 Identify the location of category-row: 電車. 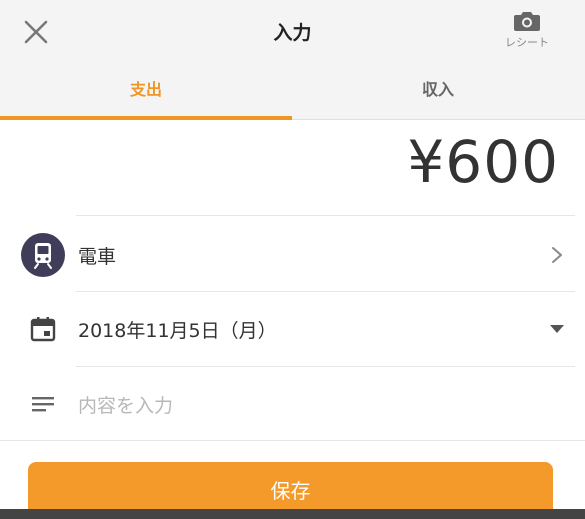
(292, 255).